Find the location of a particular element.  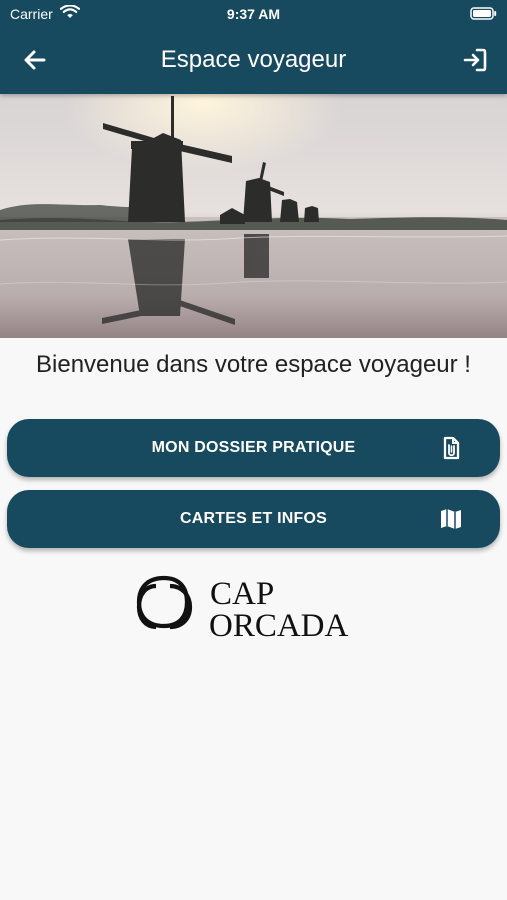

navigation-header: Espace voyageur is located at coordinates (253, 61).